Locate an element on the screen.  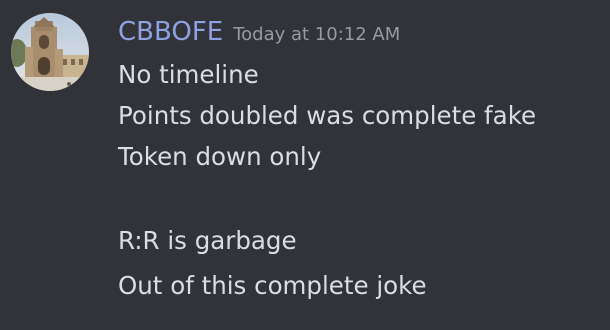
timestamp: Today at 10:12 AM is located at coordinates (316, 35).